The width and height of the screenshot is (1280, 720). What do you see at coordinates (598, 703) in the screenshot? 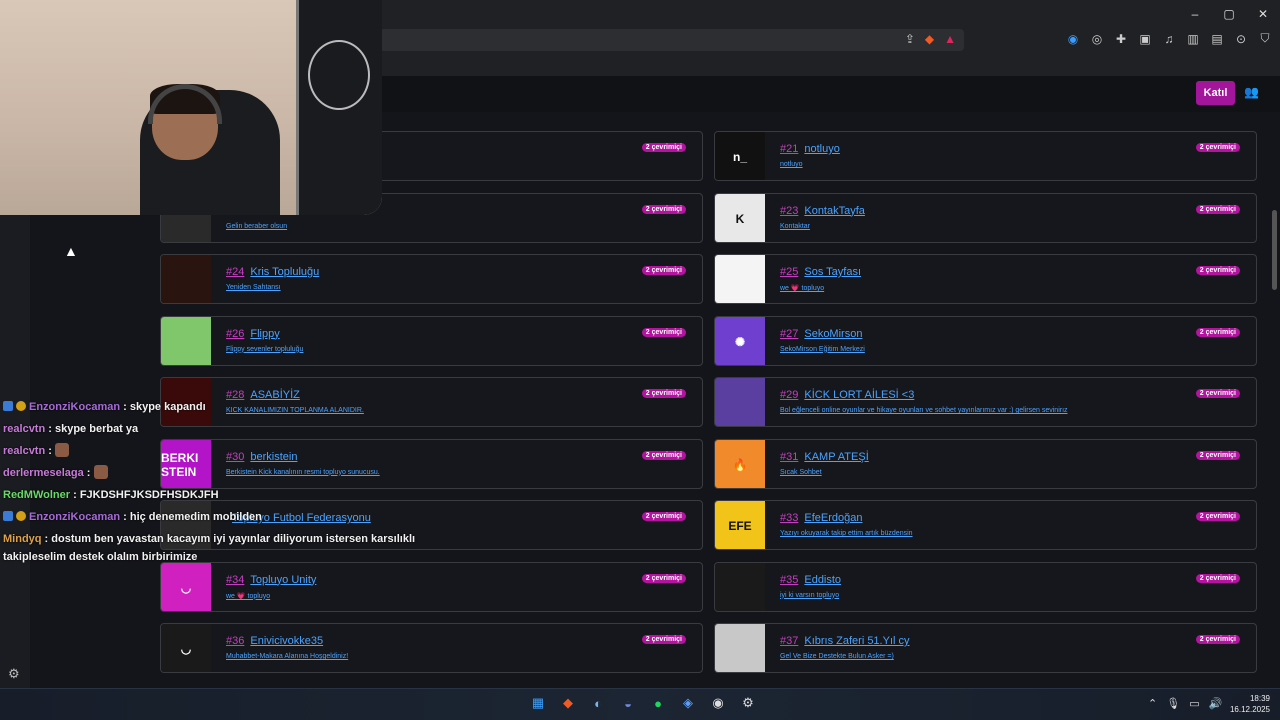
I see `steam-icon: ◐` at bounding box center [598, 703].